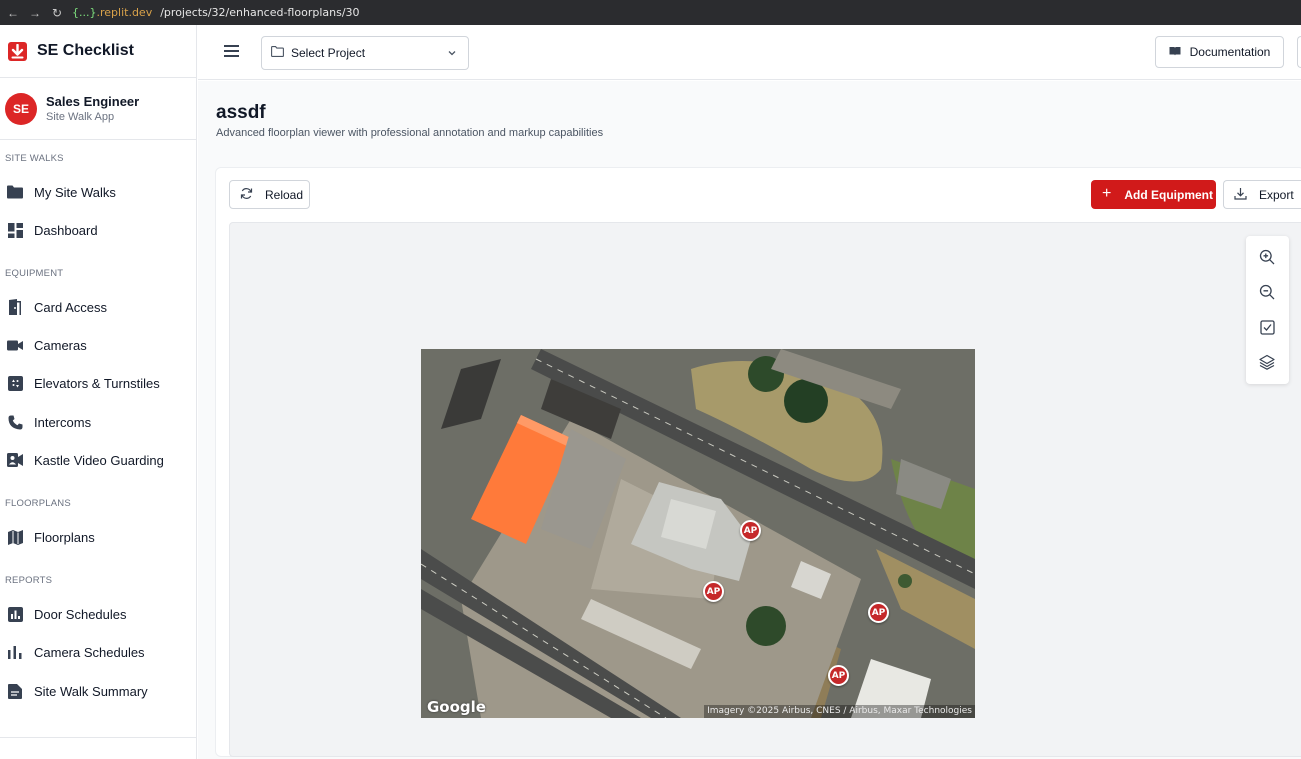  What do you see at coordinates (29, 580) in the screenshot?
I see `section-label-reports: REPORTS` at bounding box center [29, 580].